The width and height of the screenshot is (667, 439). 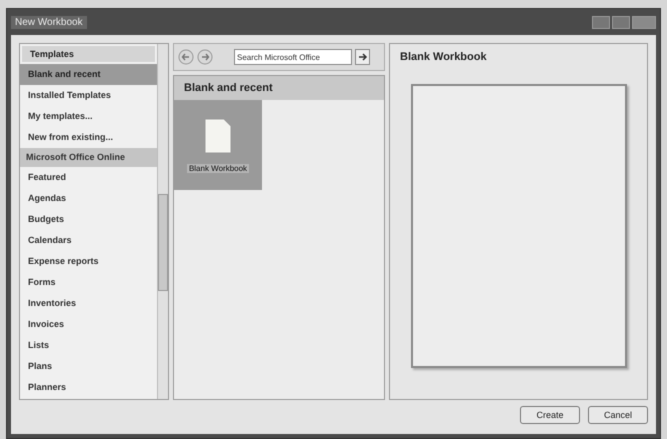 I want to click on sidebar-item: Calendars, so click(x=88, y=240).